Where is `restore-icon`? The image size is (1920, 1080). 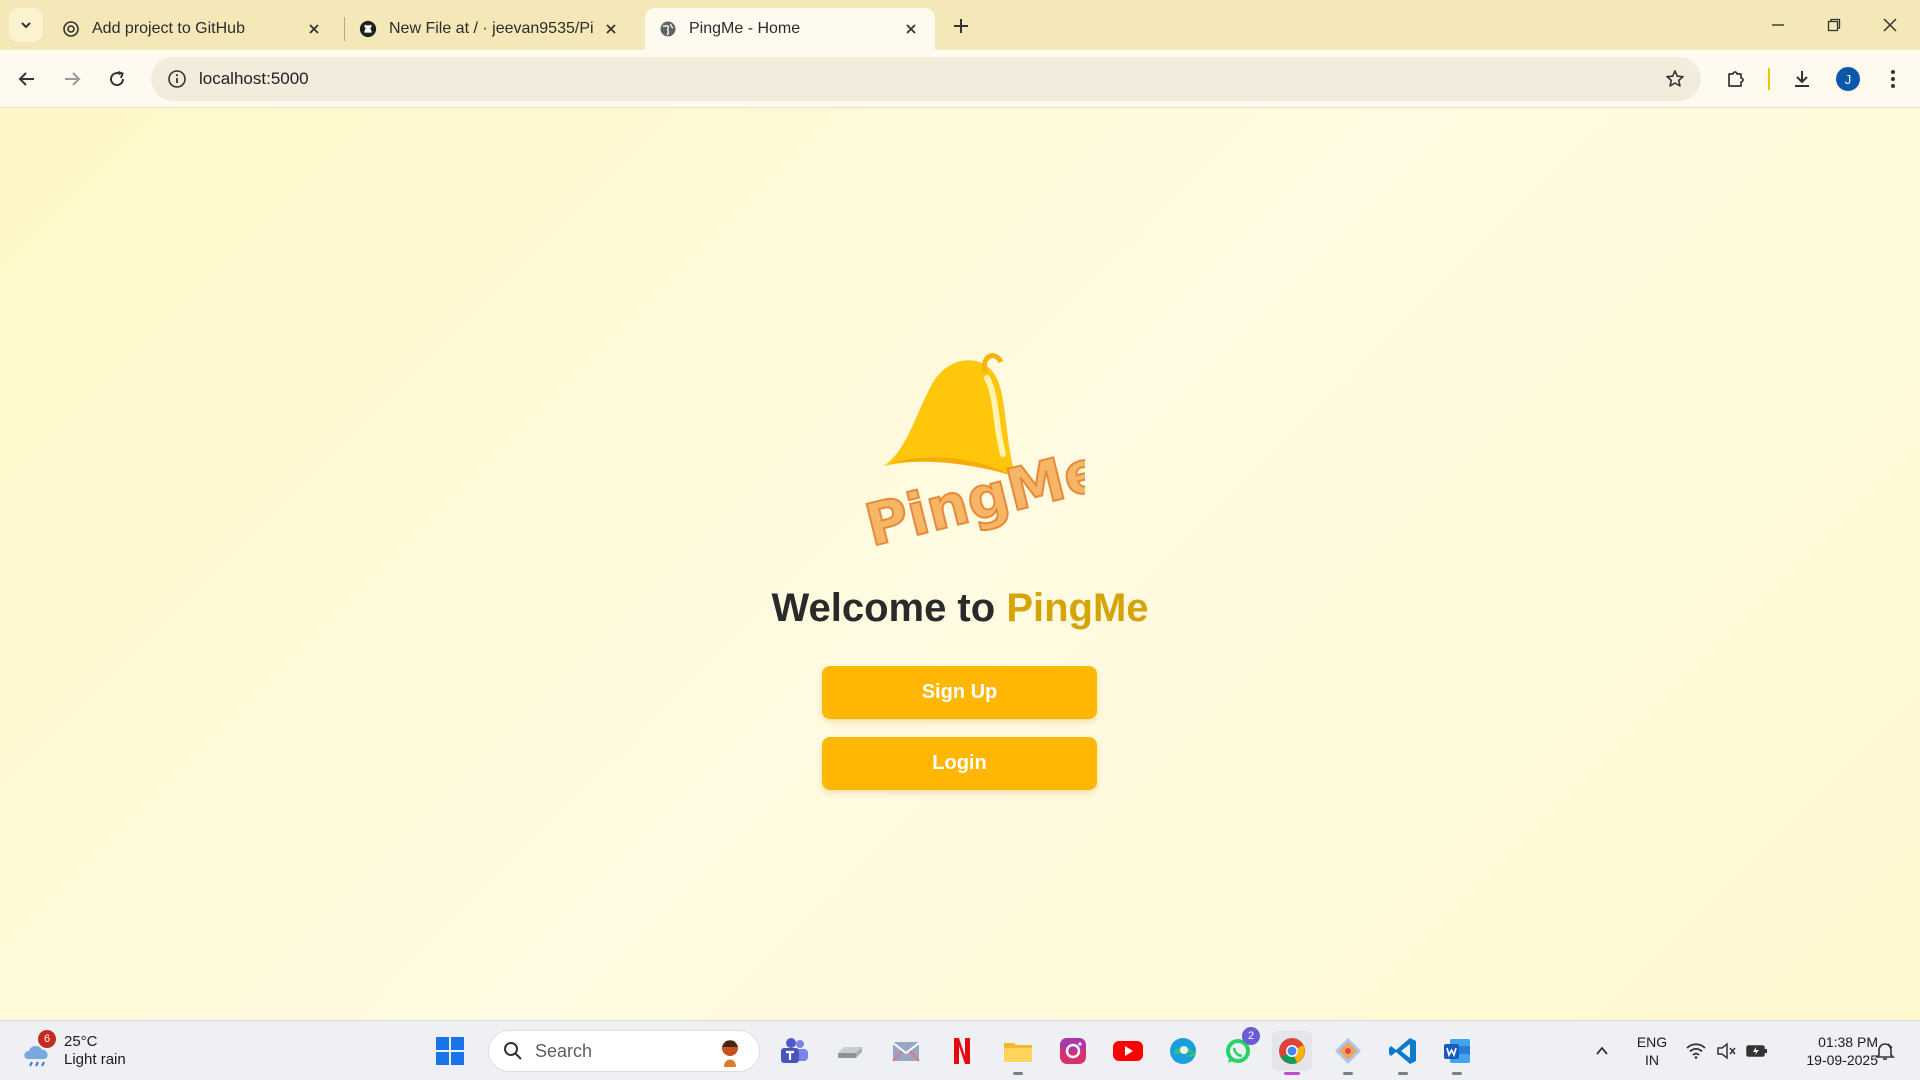
restore-icon is located at coordinates (1834, 25).